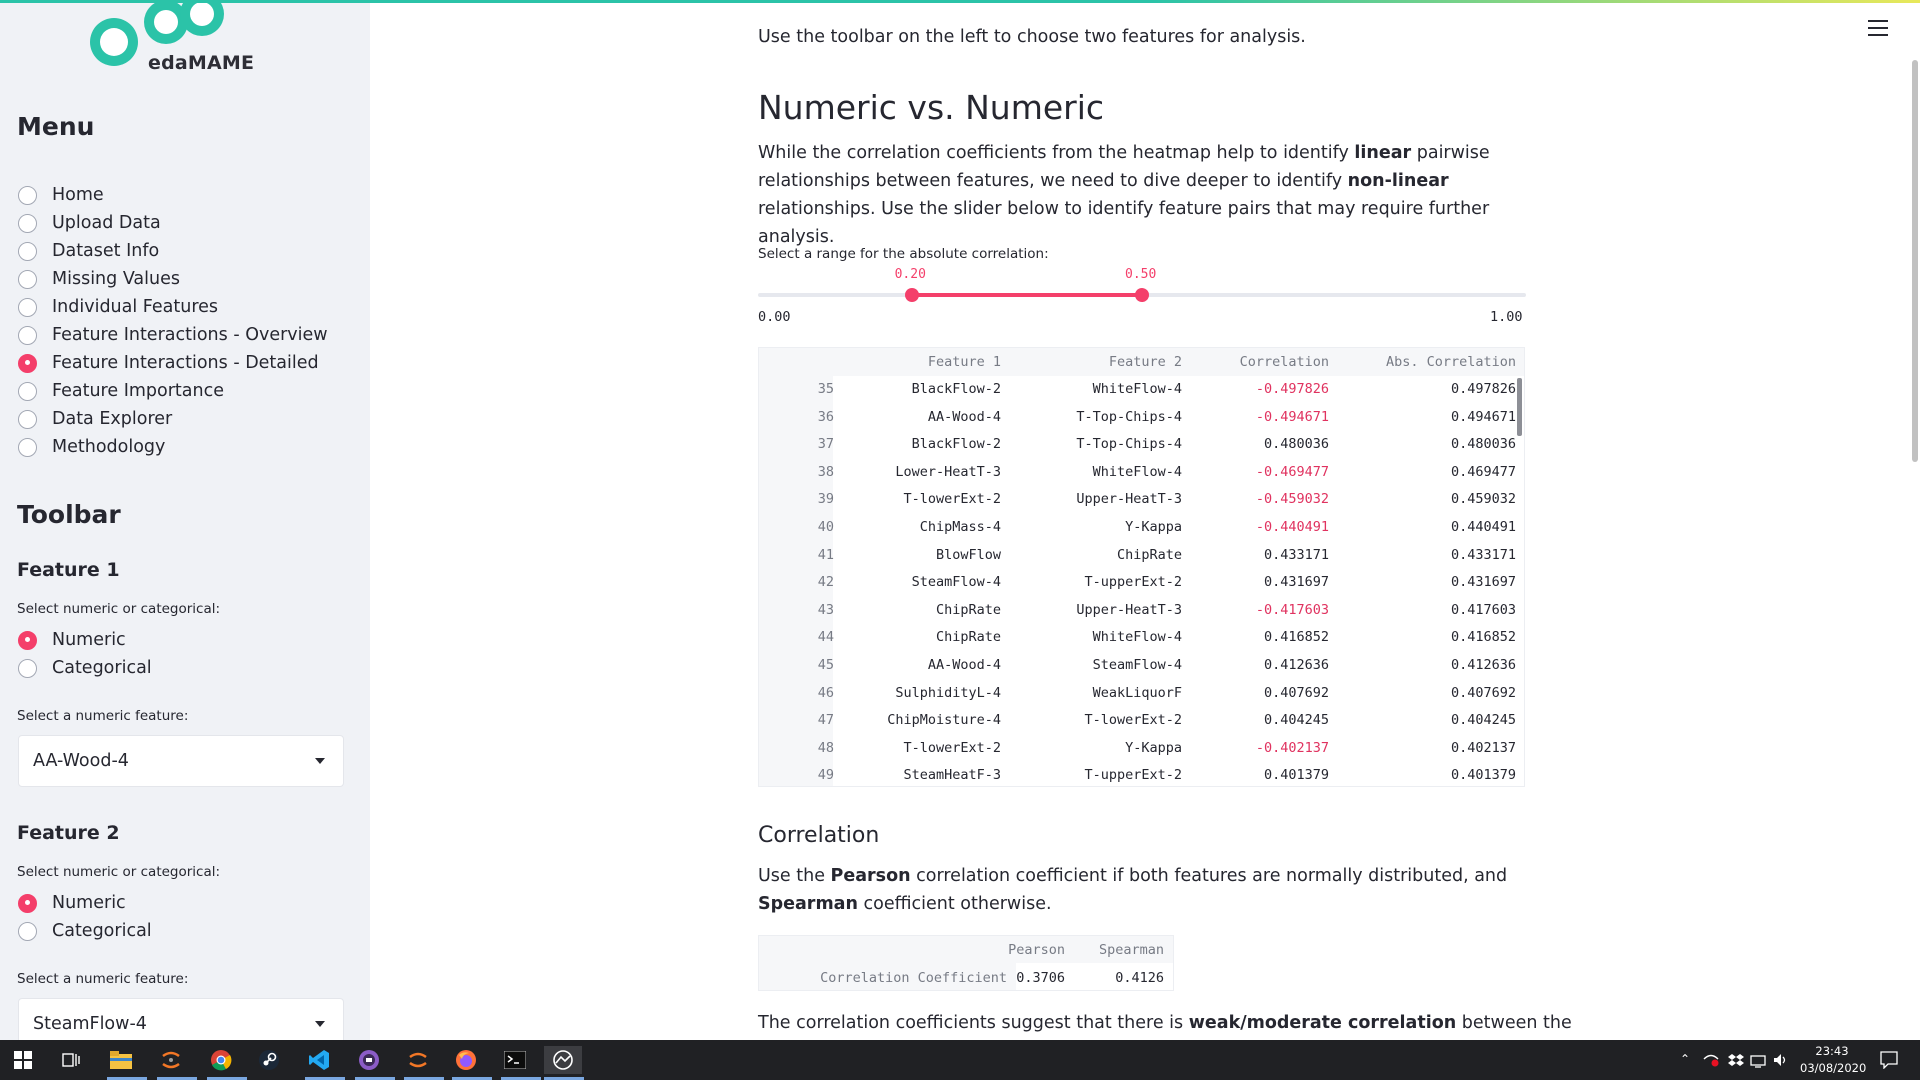  What do you see at coordinates (1141, 611) in the screenshot?
I see `table-row: 43 ChipRate Upper-HeatT-3 -0.417603 0.417603` at bounding box center [1141, 611].